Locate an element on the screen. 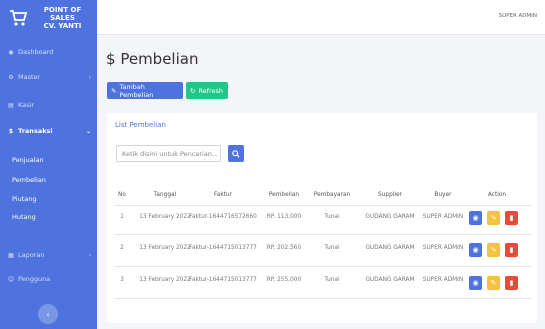 The image size is (545, 329). sidebar-subitem-pembelian: Pembelian is located at coordinates (29, 180).